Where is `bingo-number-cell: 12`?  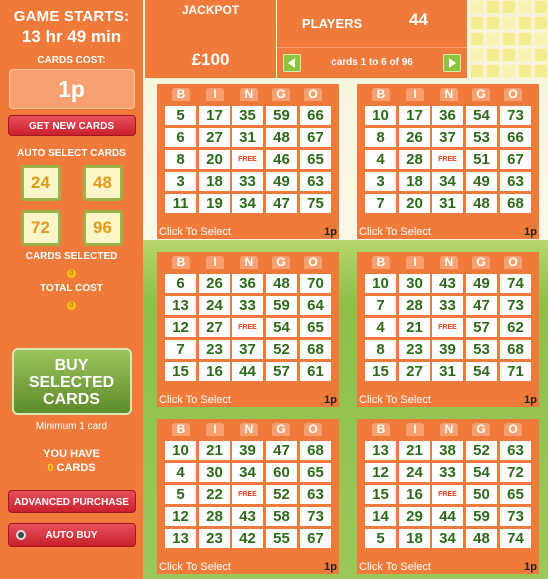 bingo-number-cell: 12 is located at coordinates (180, 327).